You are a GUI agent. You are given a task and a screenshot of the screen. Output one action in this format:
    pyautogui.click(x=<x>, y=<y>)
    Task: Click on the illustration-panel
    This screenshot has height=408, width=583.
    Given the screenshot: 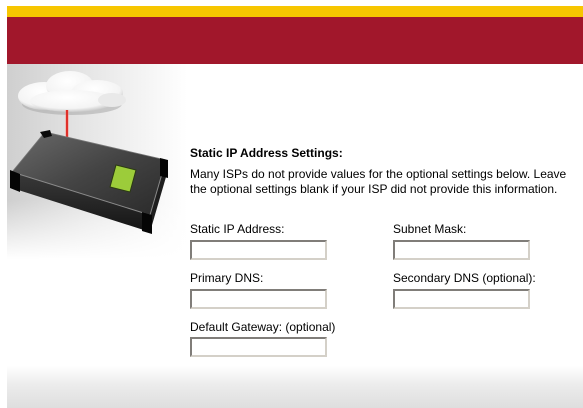 What is the action you would take?
    pyautogui.click(x=97, y=161)
    